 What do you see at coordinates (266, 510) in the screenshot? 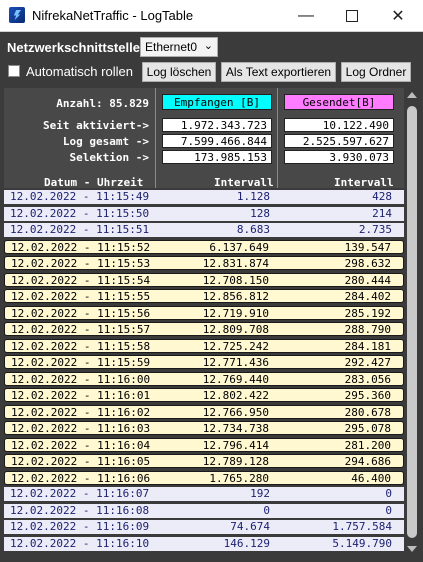
I see `row-received-value: 0` at bounding box center [266, 510].